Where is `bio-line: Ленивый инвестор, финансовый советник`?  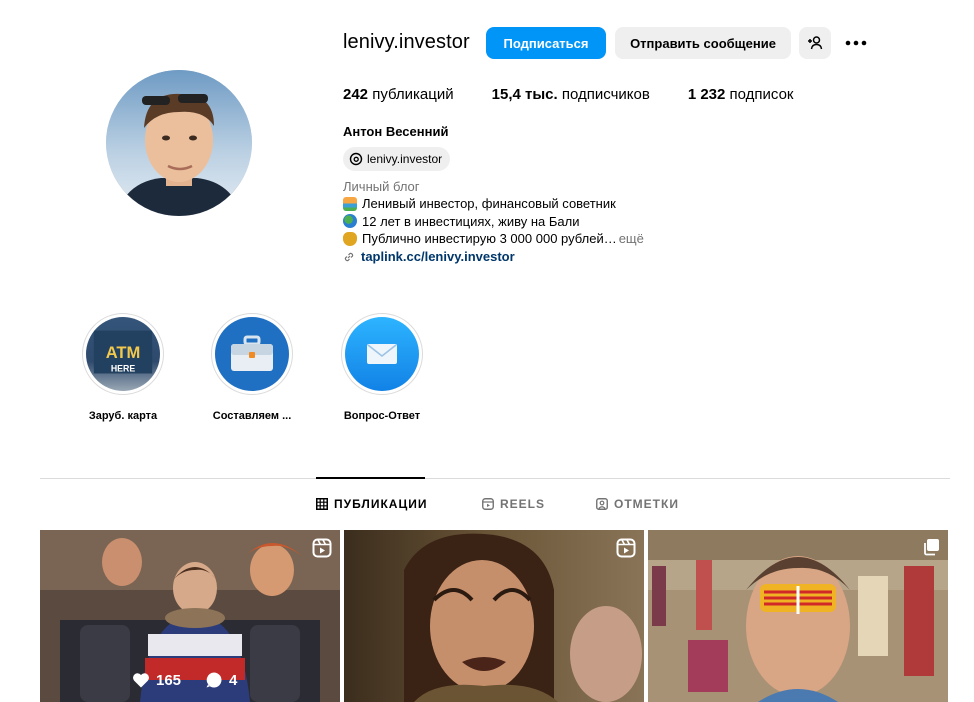 bio-line: Ленивый инвестор, финансовый советник is located at coordinates (493, 204).